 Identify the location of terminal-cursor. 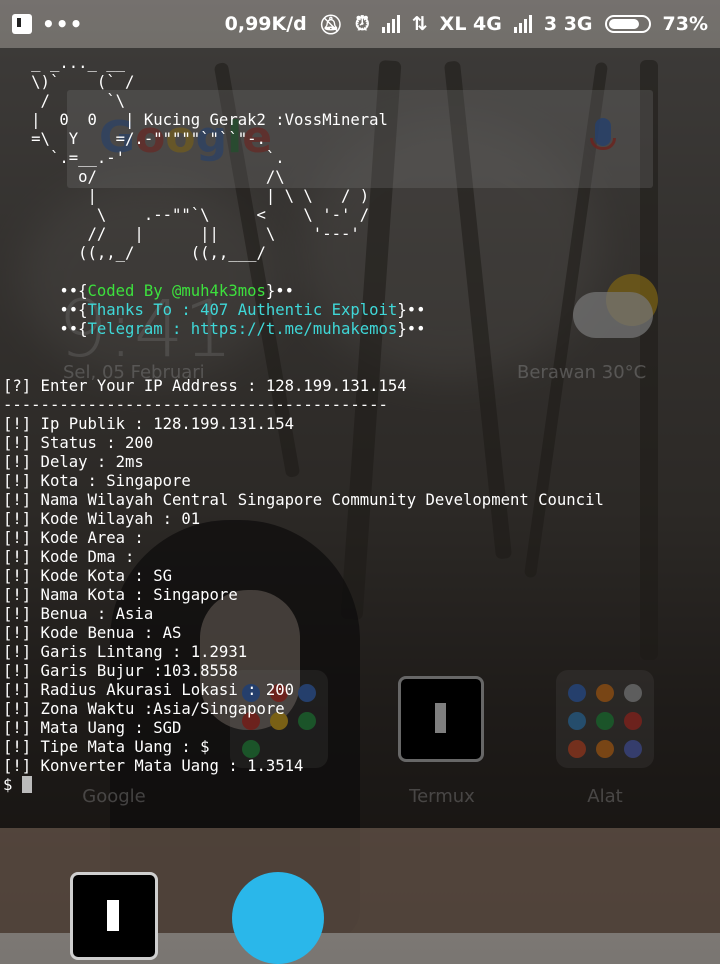
(26, 784).